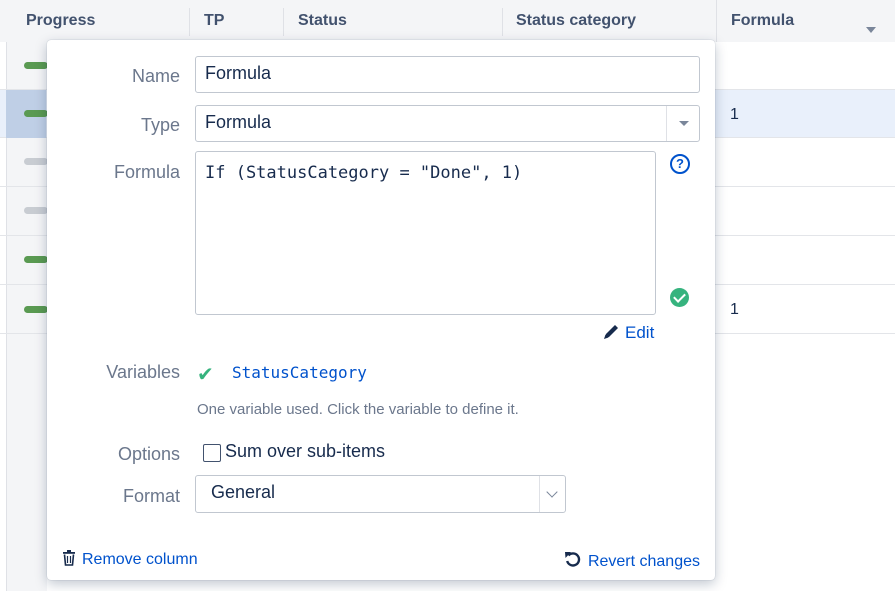  Describe the element at coordinates (576, 17) in the screenshot. I see `column-header-status-category: Status category` at that location.